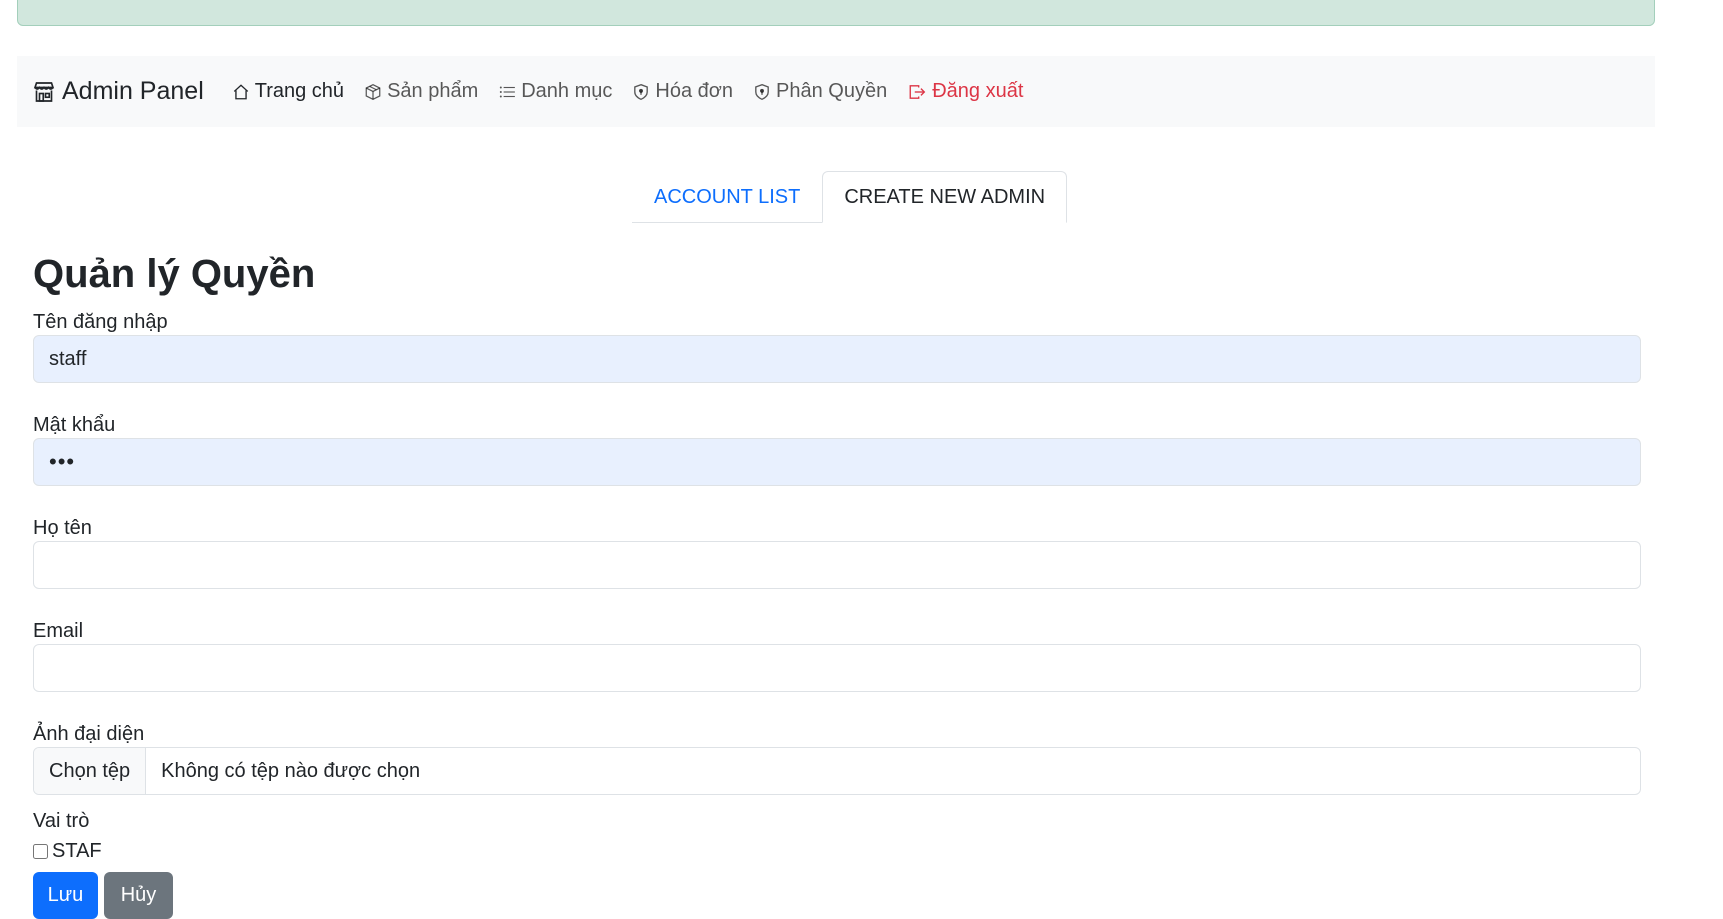 This screenshot has width=1723, height=919. What do you see at coordinates (694, 91) in the screenshot?
I see `nav-invoices-label: Hóa đơn` at bounding box center [694, 91].